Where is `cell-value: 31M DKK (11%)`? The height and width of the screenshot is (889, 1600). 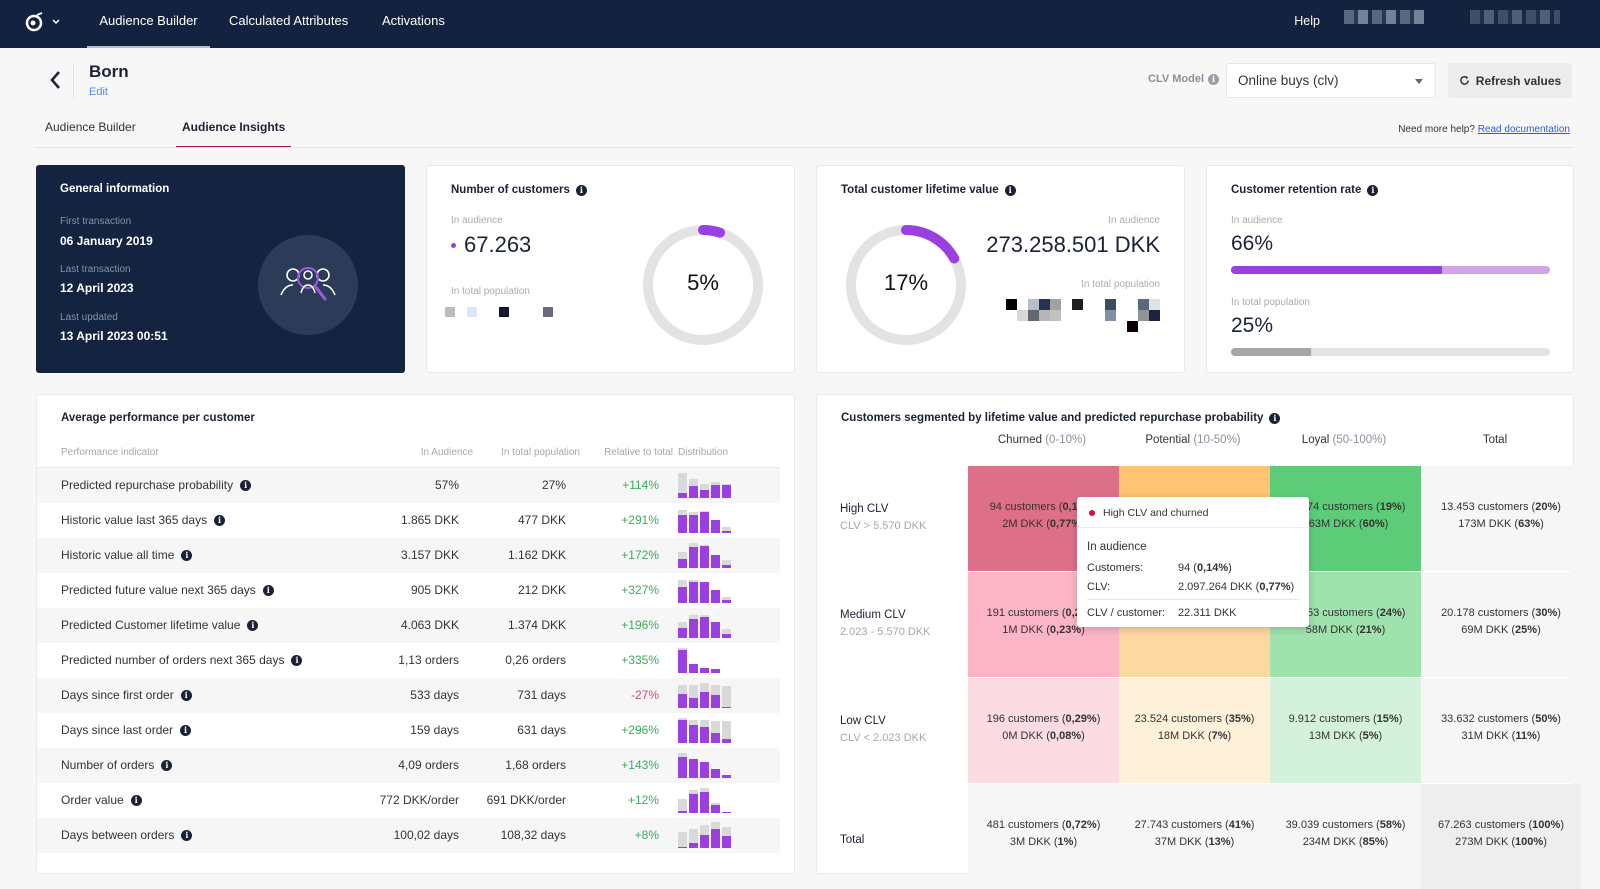
cell-value: 31M DKK (11%) is located at coordinates (1501, 736).